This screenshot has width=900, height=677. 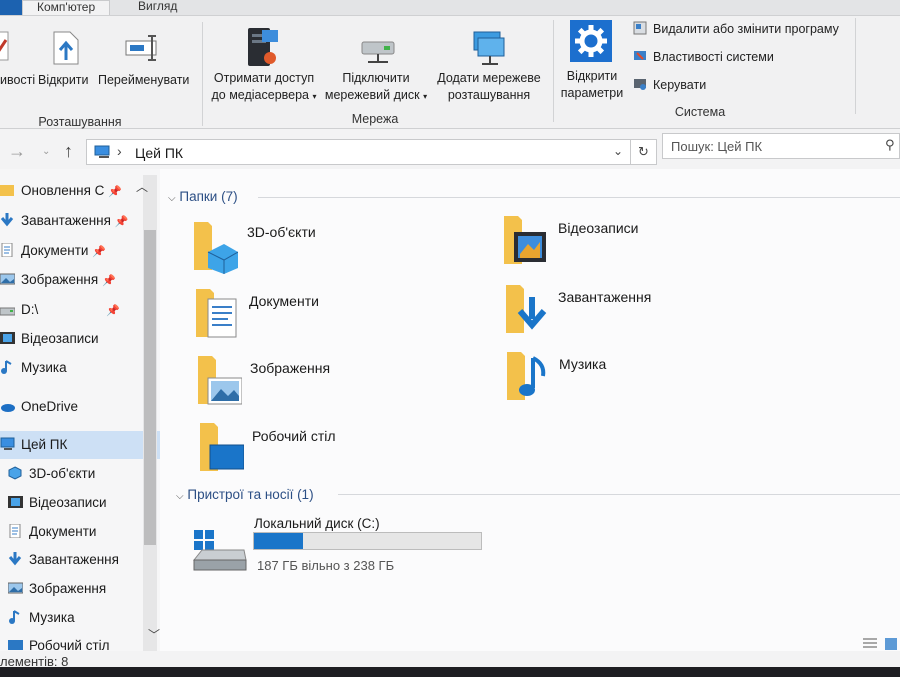 I want to click on map-drive-line1: Підключити, so click(x=376, y=78).